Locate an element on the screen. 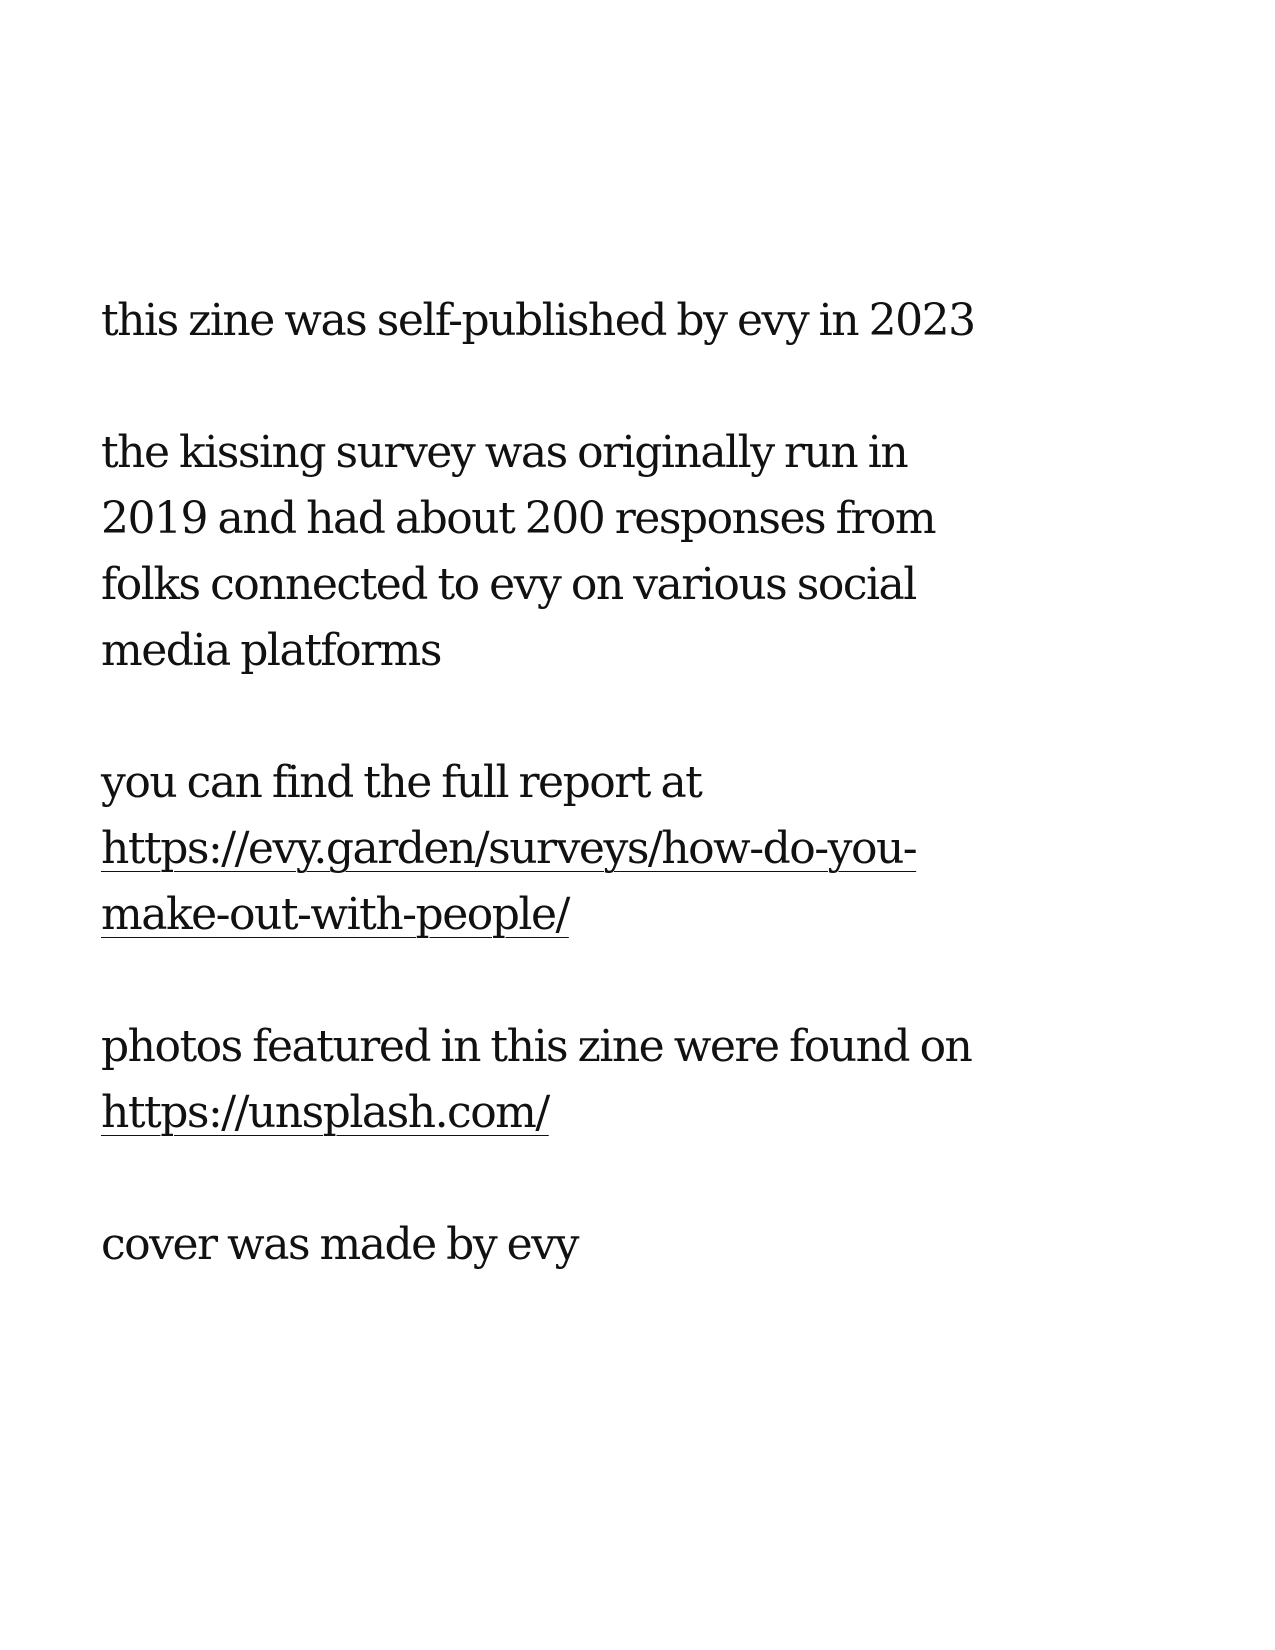 This screenshot has width=1275, height=1650. survey-line-2: 2019 and had about 200 responses from is located at coordinates (519, 518).